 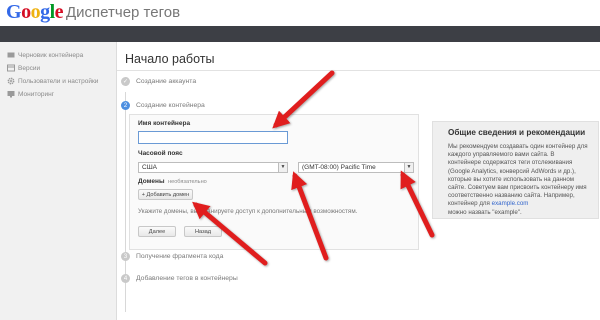 What do you see at coordinates (165, 194) in the screenshot?
I see `add-domain-button: + Добавить домен` at bounding box center [165, 194].